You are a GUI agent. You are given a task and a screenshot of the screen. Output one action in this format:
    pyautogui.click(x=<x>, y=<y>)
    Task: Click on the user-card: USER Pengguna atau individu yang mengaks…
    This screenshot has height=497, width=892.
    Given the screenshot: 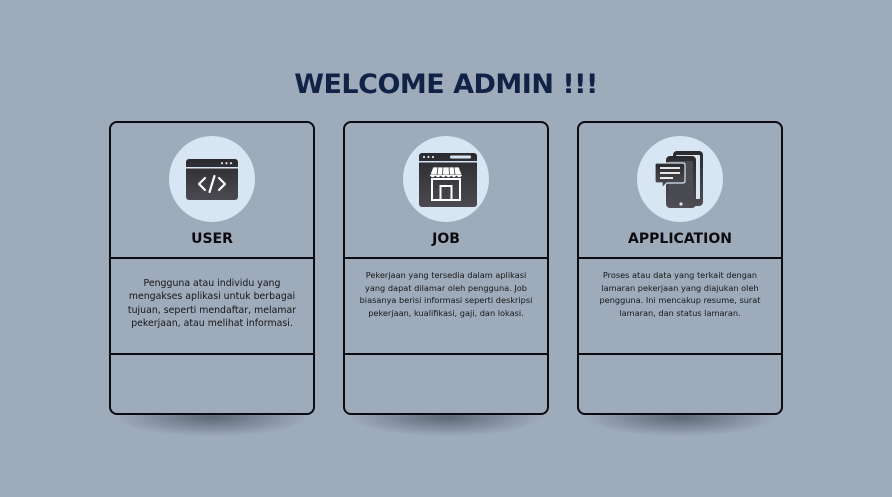 What is the action you would take?
    pyautogui.click(x=212, y=268)
    